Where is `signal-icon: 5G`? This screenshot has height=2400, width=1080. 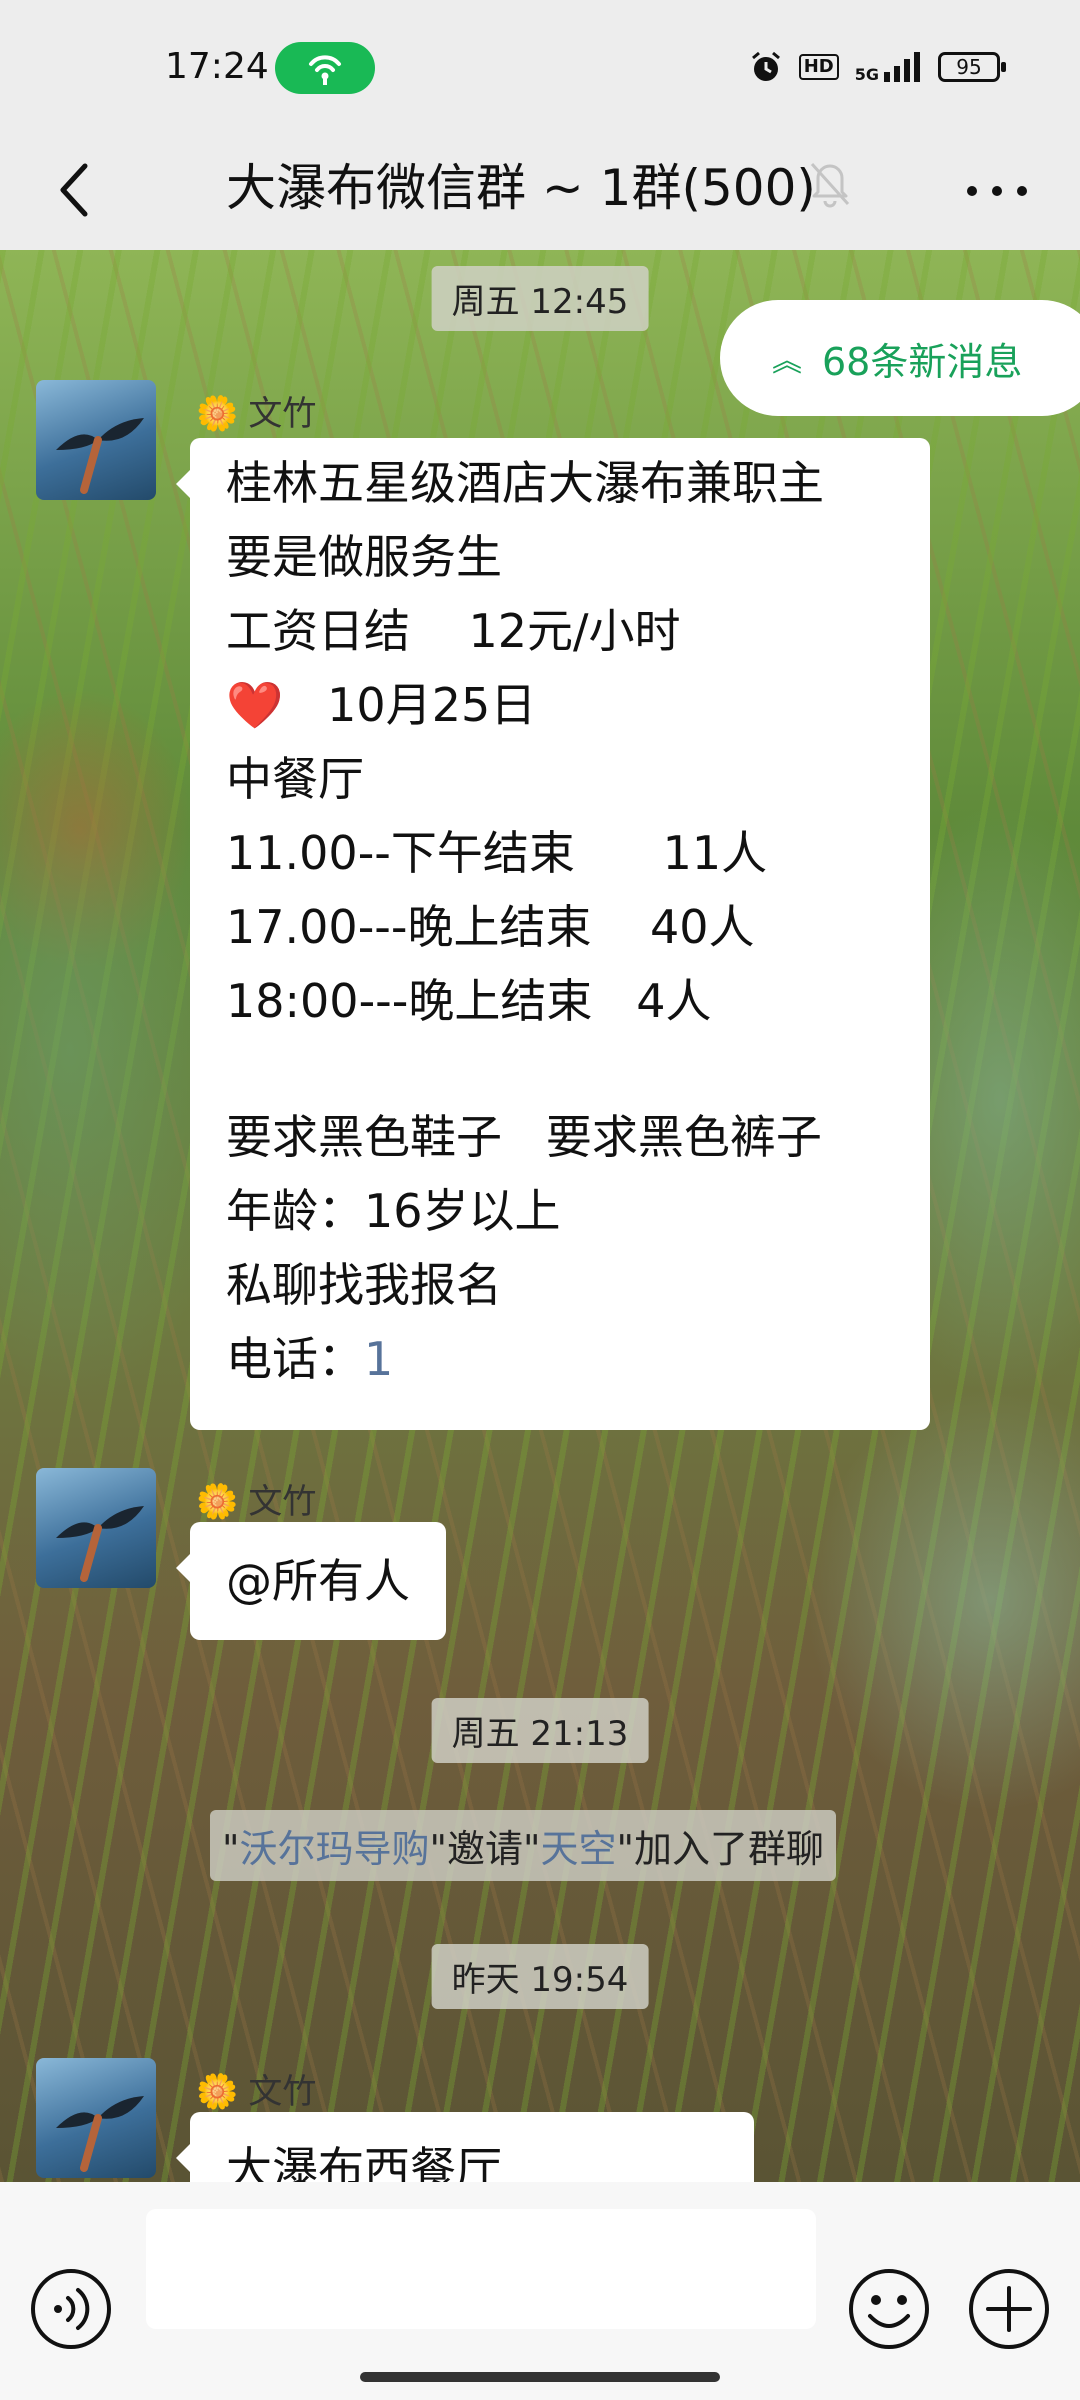
signal-icon: 5G is located at coordinates (888, 68).